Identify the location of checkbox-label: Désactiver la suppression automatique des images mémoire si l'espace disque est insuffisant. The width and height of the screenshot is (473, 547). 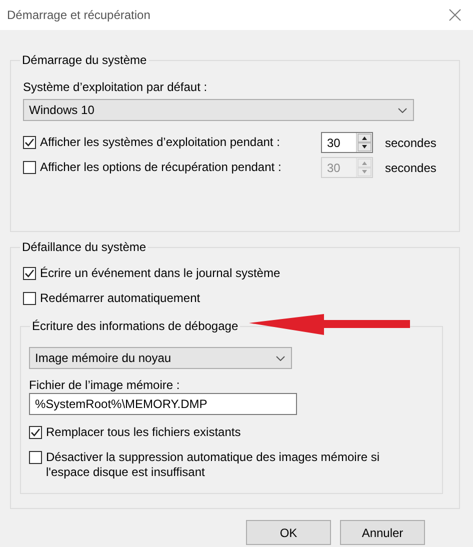
(213, 465).